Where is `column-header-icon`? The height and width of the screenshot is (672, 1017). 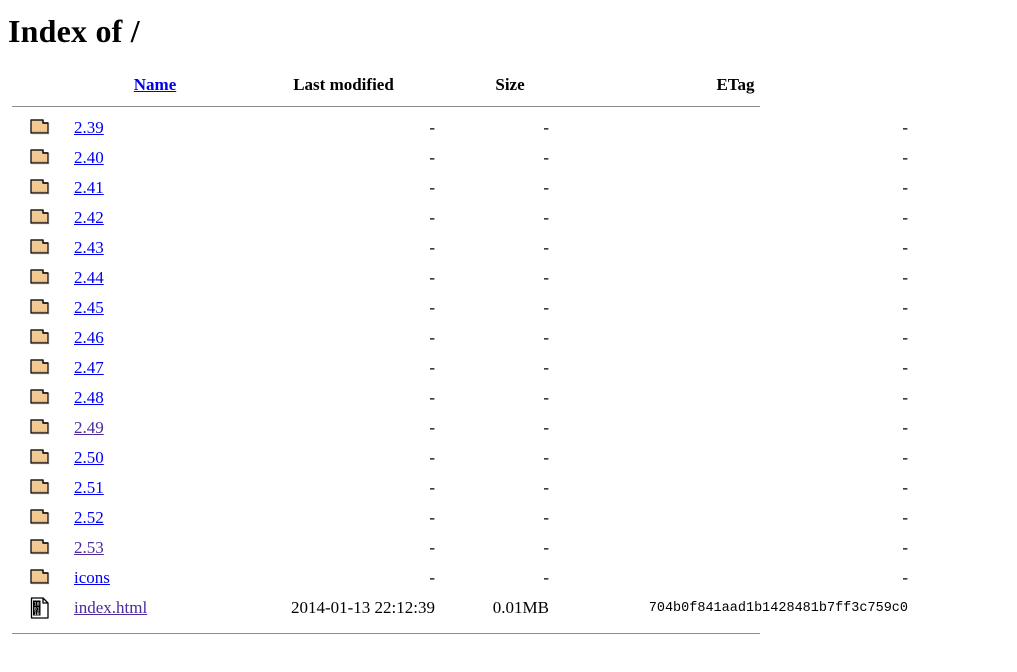 column-header-icon is located at coordinates (43, 85).